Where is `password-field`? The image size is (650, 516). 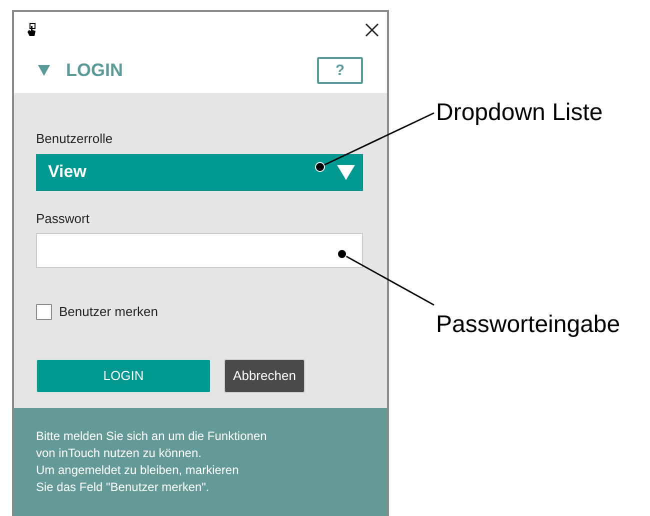
password-field is located at coordinates (199, 250).